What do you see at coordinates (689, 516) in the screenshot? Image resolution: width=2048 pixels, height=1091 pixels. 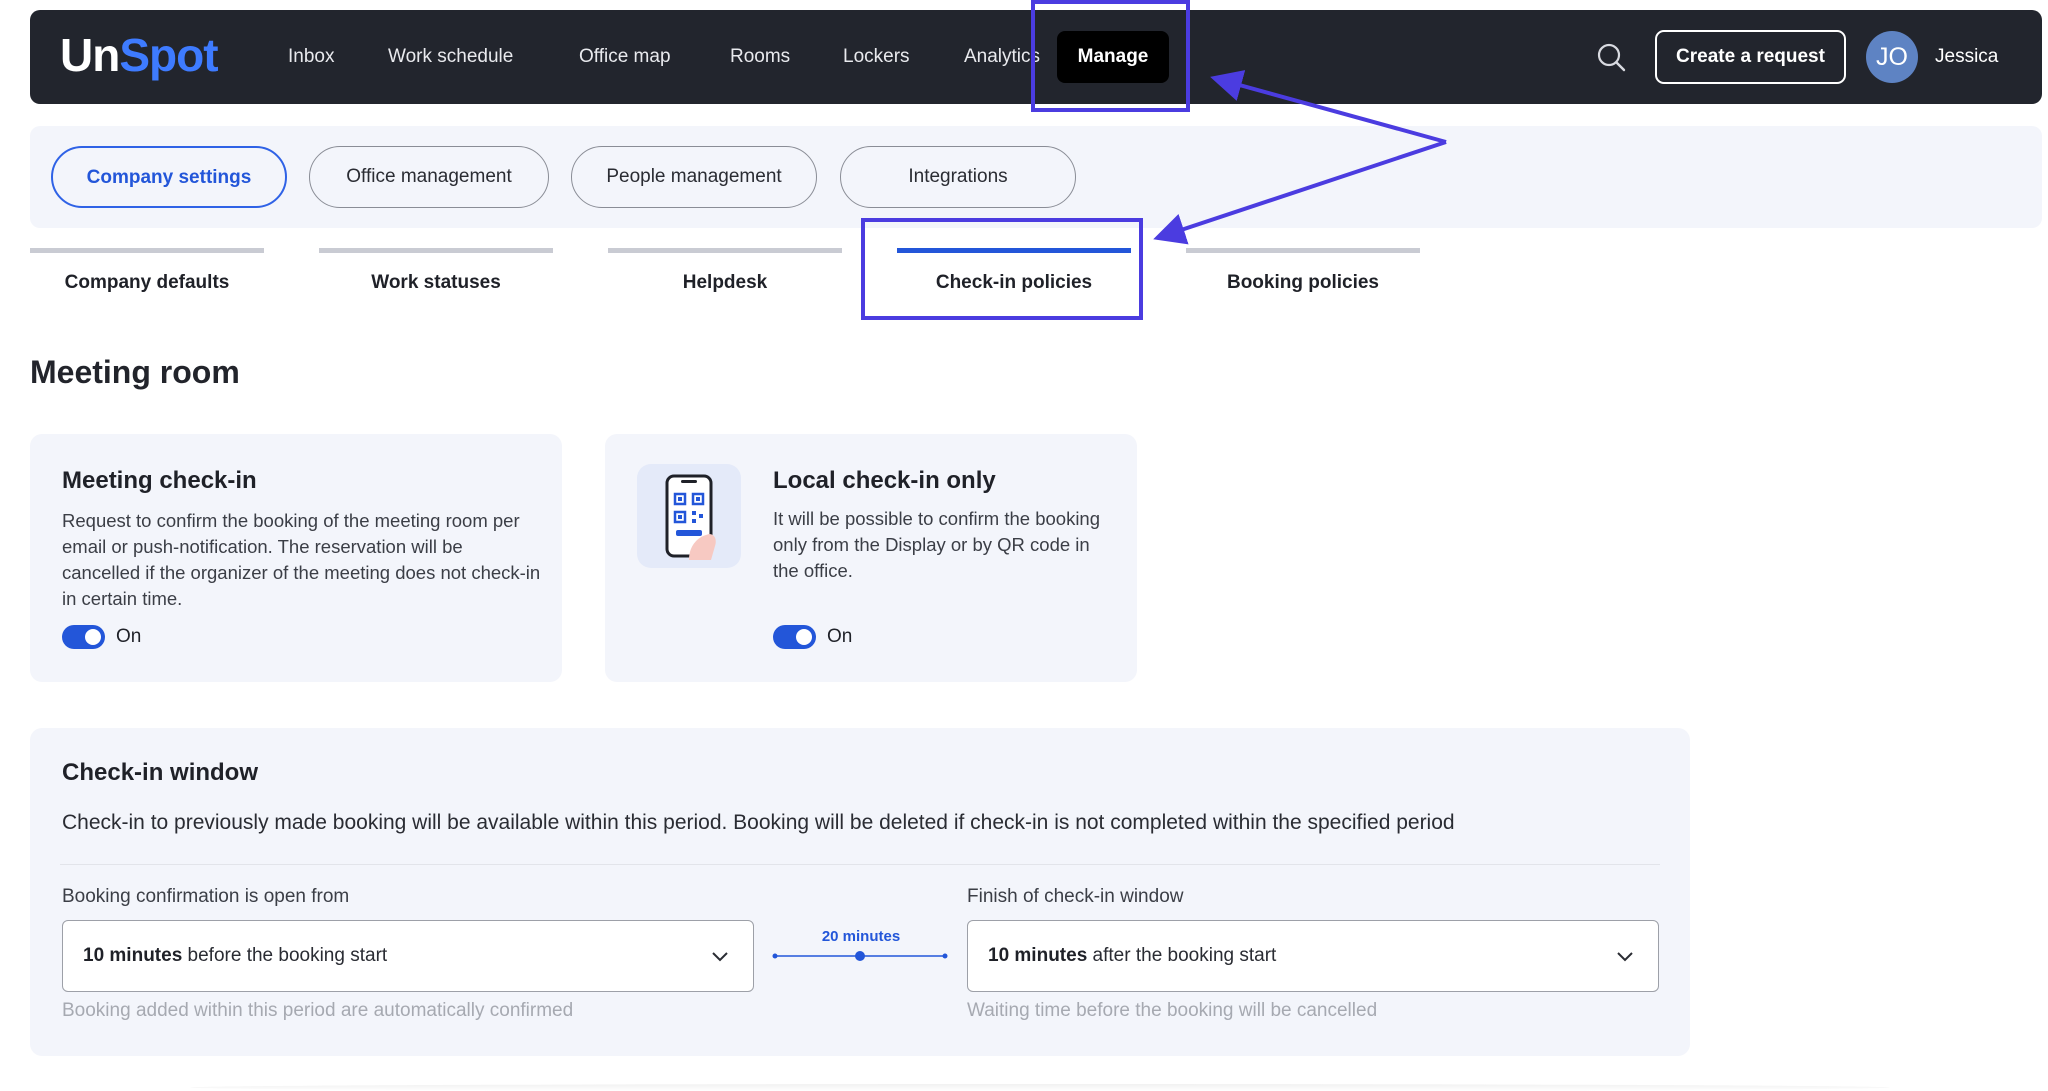 I see `phone-qr-icon` at bounding box center [689, 516].